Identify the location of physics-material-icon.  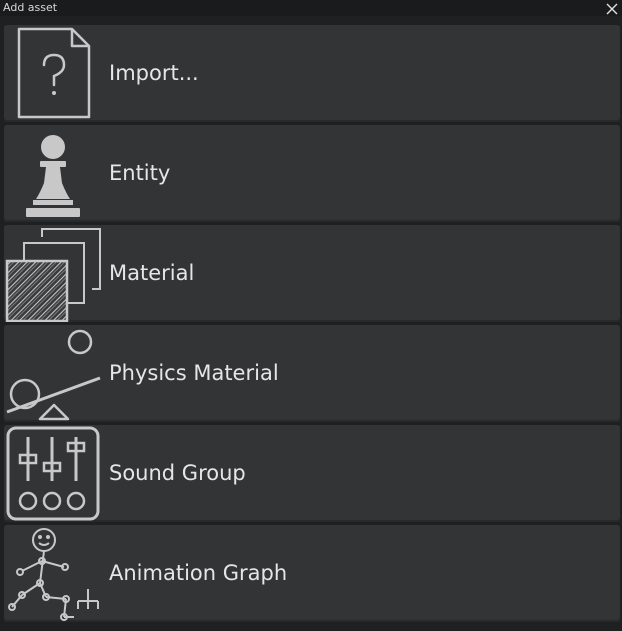
(54, 373).